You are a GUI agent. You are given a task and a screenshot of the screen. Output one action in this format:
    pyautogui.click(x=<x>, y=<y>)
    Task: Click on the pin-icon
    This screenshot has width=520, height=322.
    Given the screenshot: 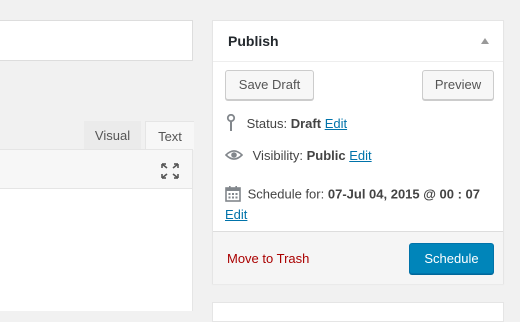 What is the action you would take?
    pyautogui.click(x=231, y=124)
    